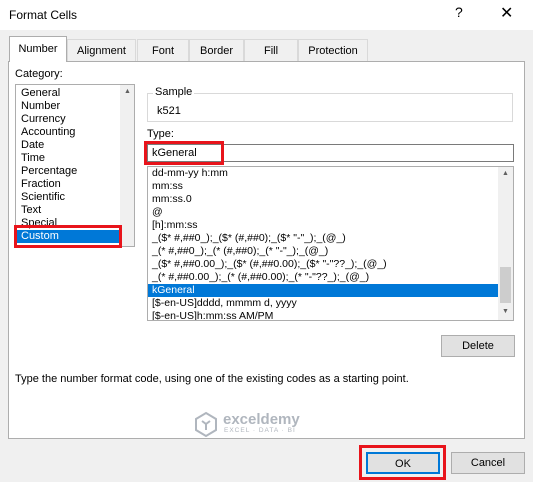 The image size is (533, 482). What do you see at coordinates (330, 107) in the screenshot?
I see `sample-group` at bounding box center [330, 107].